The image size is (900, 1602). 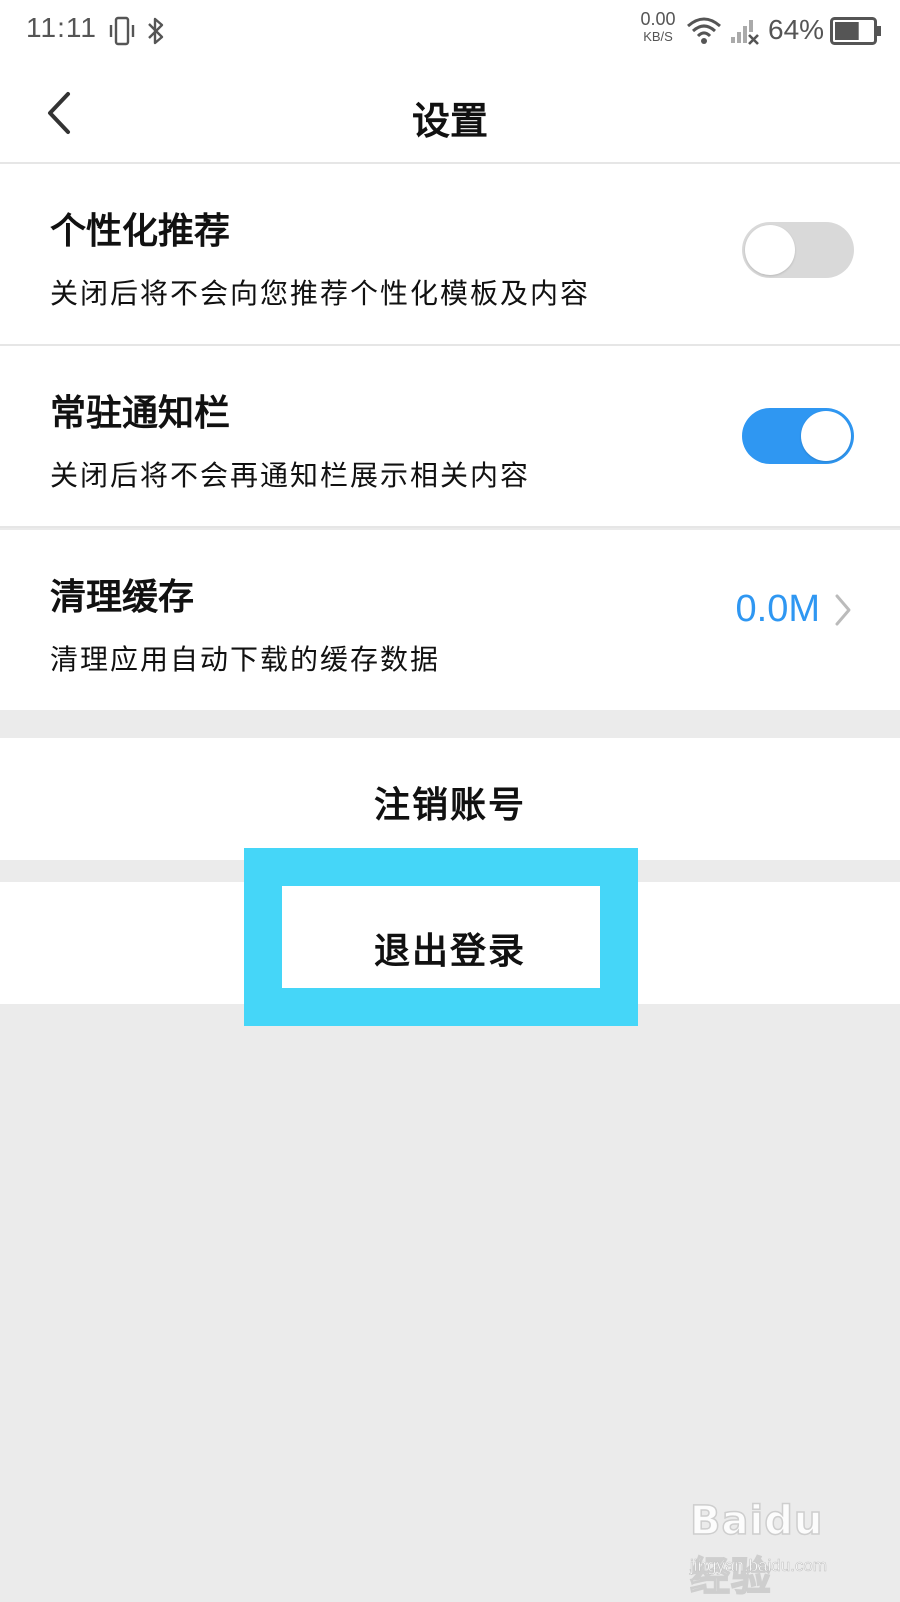 What do you see at coordinates (140, 231) in the screenshot?
I see `setting-title: 个性化推荐` at bounding box center [140, 231].